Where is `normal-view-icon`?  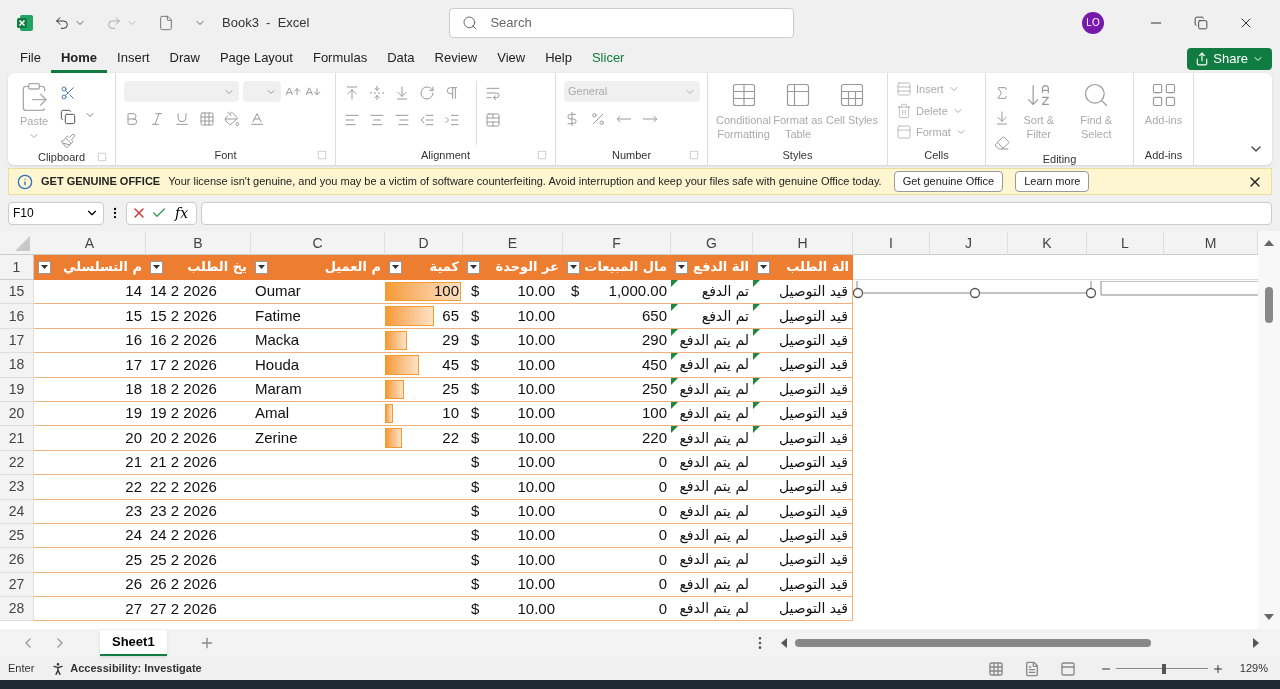 normal-view-icon is located at coordinates (995, 668).